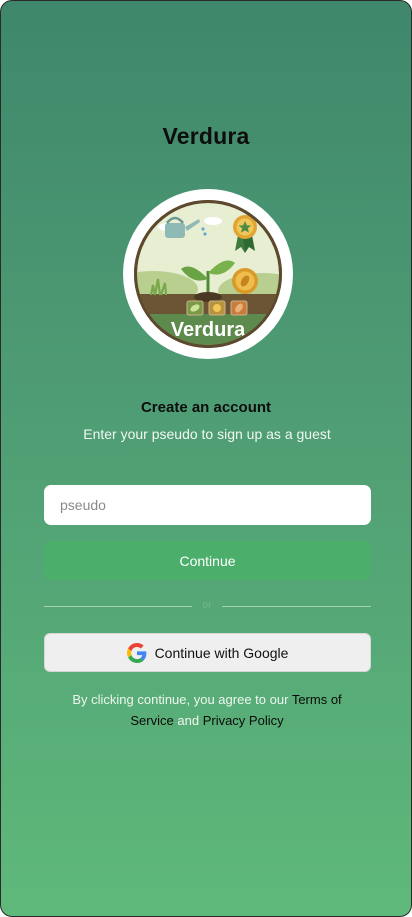 Image resolution: width=412 pixels, height=917 pixels. What do you see at coordinates (136, 652) in the screenshot?
I see `google-g-icon` at bounding box center [136, 652].